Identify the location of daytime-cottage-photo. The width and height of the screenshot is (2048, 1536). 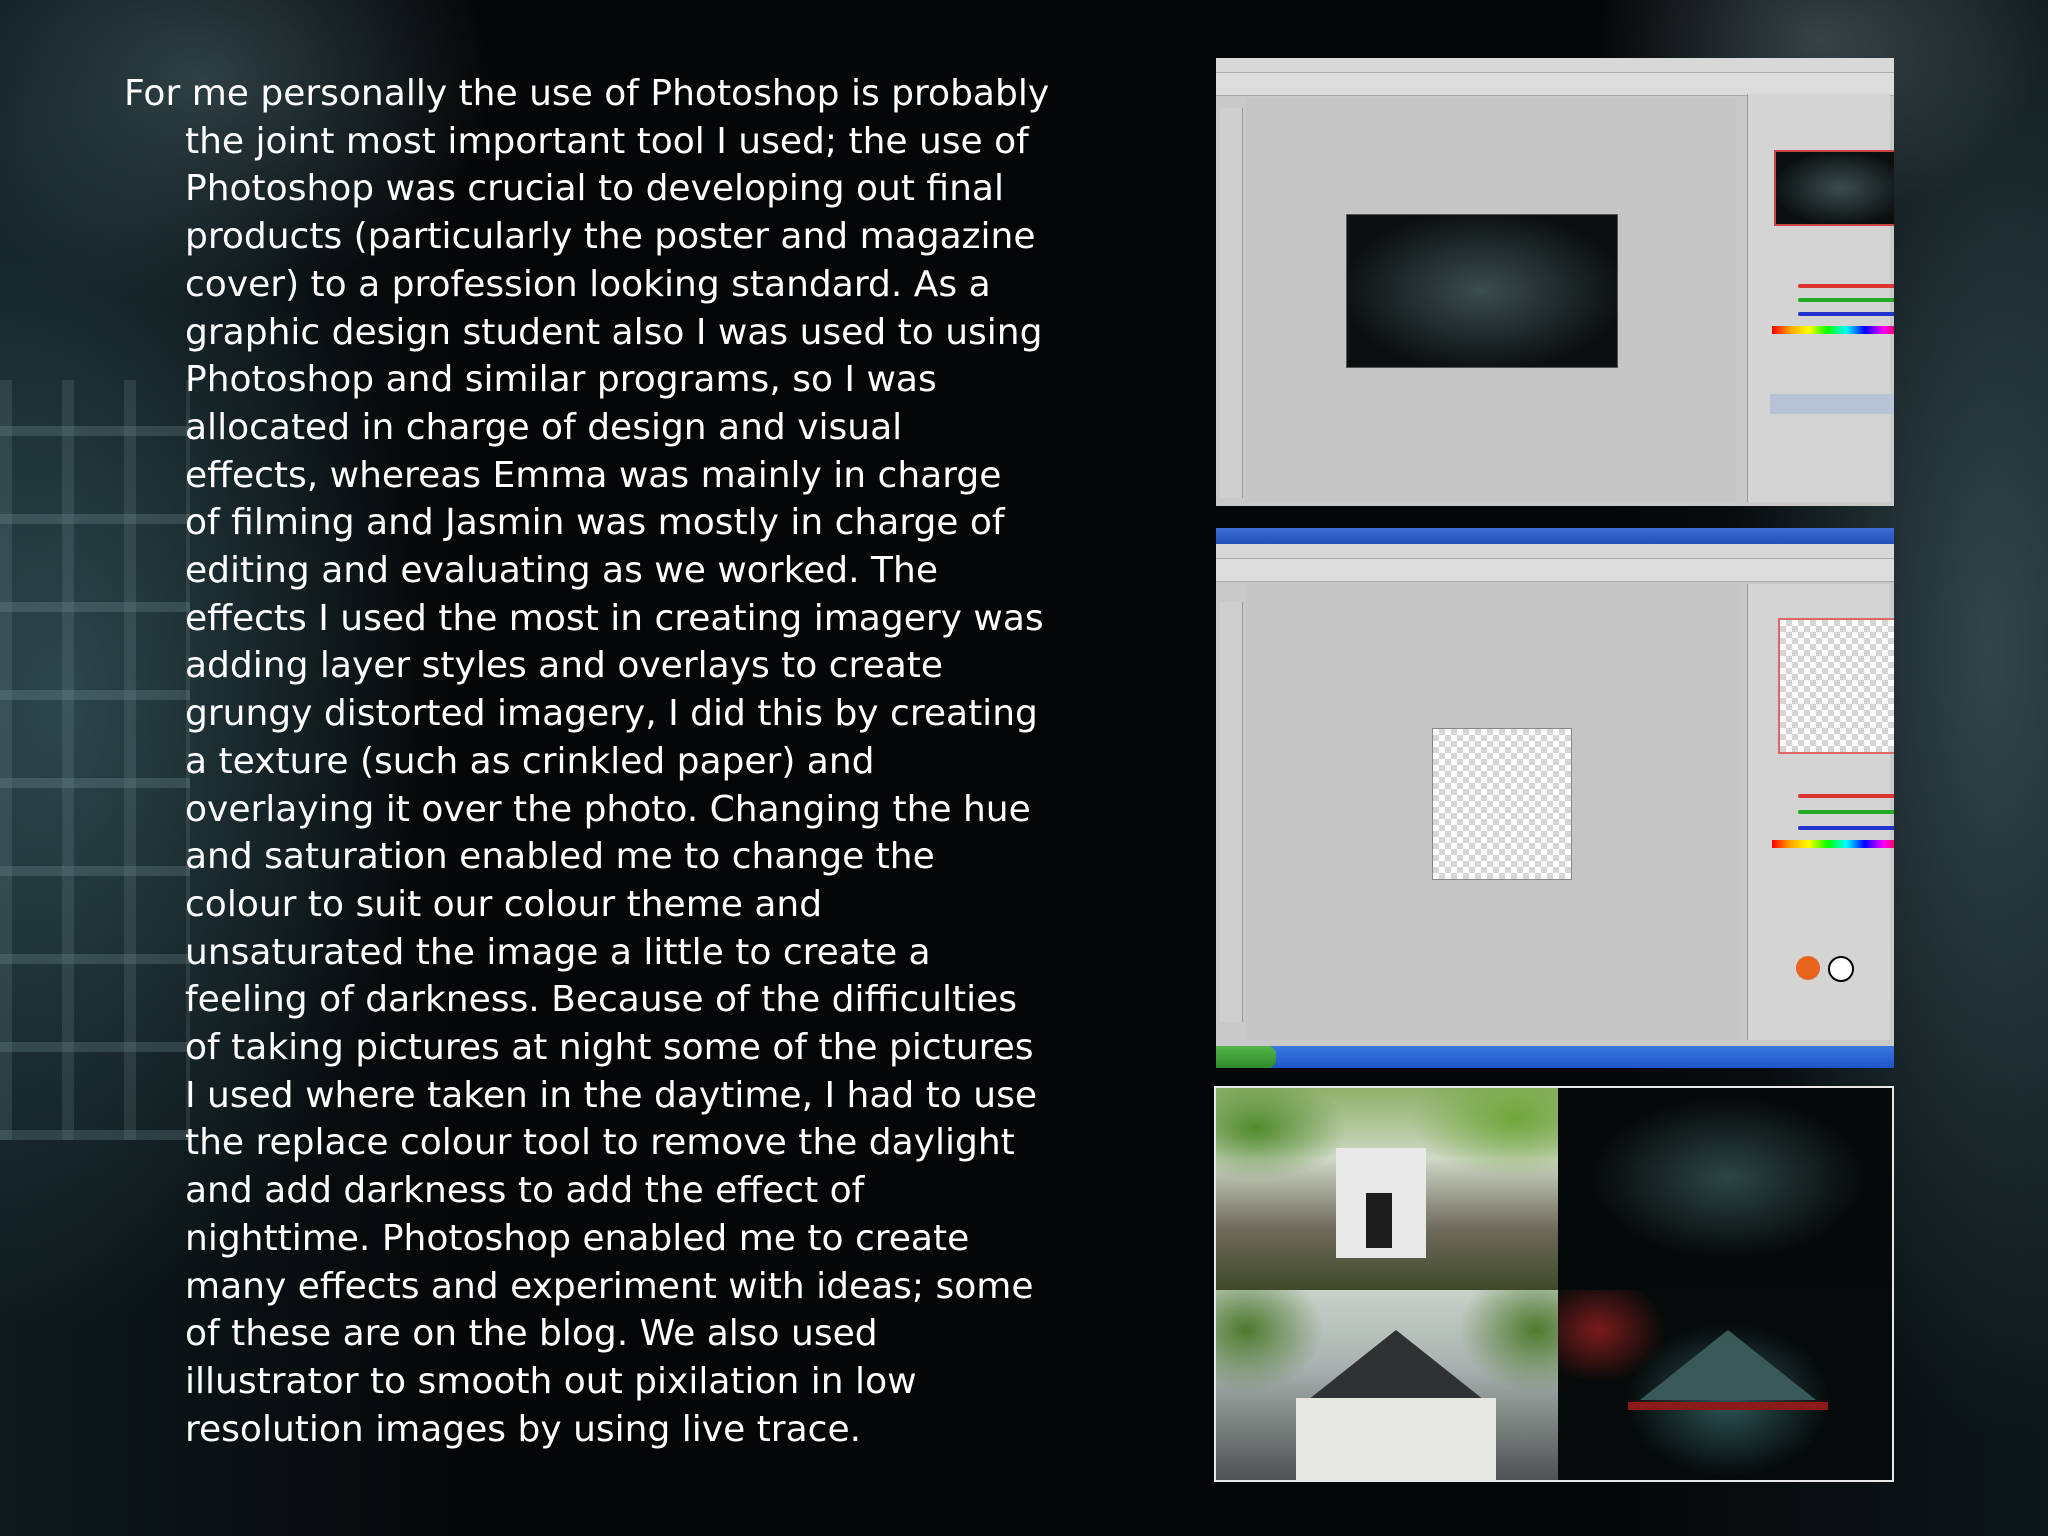
(1387, 1385).